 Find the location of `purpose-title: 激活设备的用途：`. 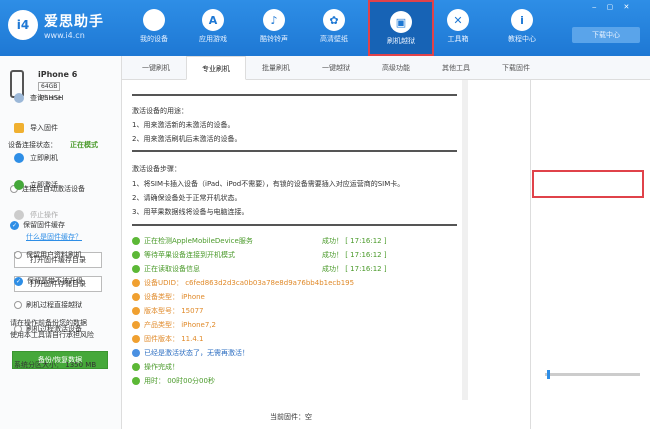

purpose-title: 激活设备的用途： is located at coordinates (160, 111).